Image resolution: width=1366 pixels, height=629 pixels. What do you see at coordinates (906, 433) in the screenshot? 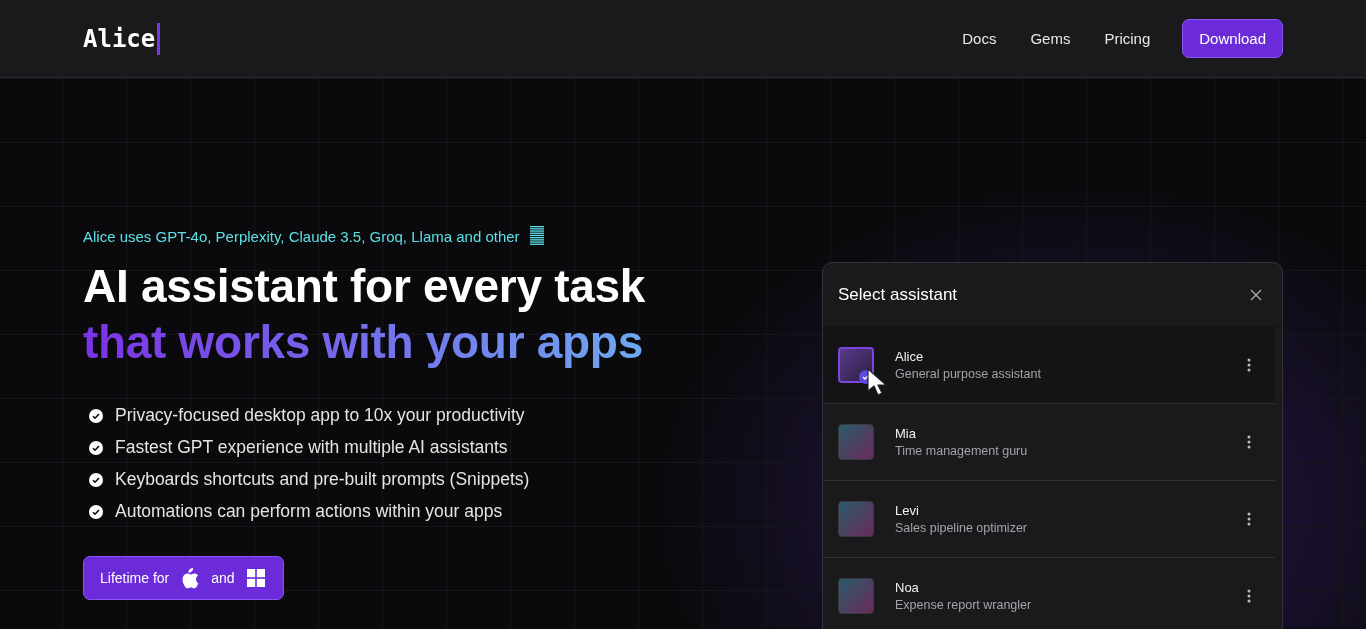
I see `assistant-name: Mia` at bounding box center [906, 433].